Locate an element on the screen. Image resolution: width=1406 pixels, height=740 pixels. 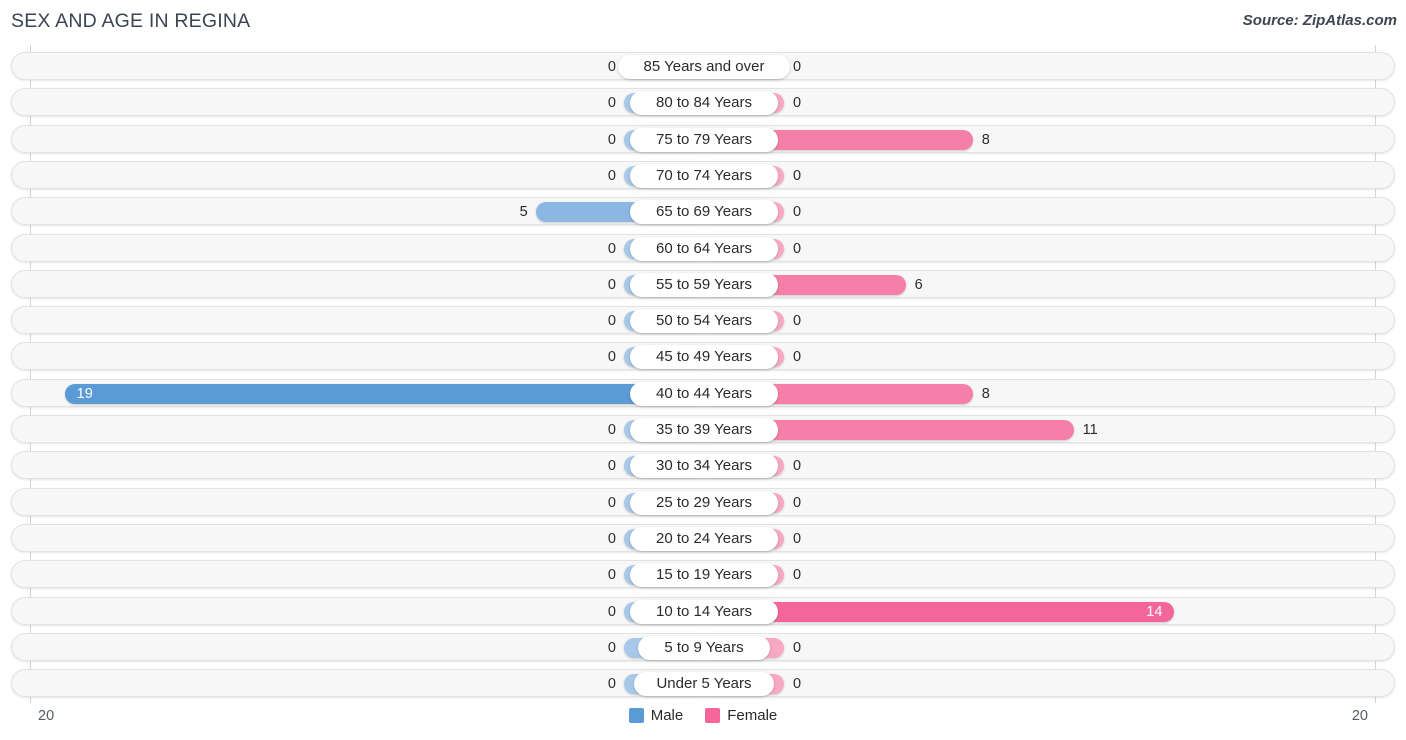
table-row: 0 0 30 to 34 Years is located at coordinates (703, 465).